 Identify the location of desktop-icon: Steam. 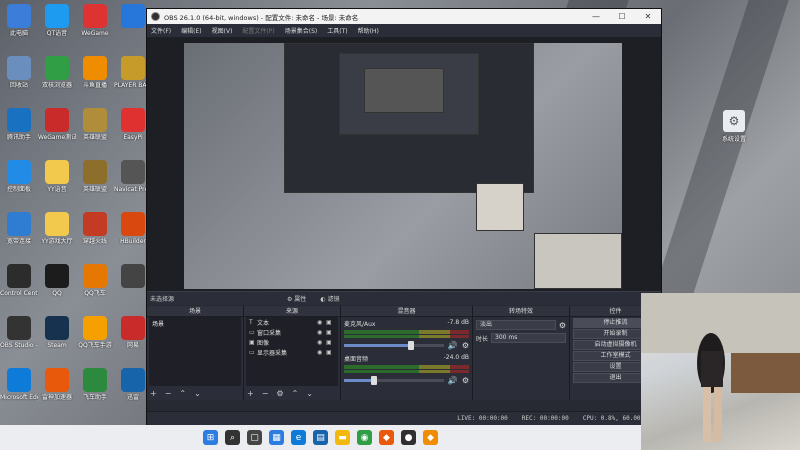
(57, 332).